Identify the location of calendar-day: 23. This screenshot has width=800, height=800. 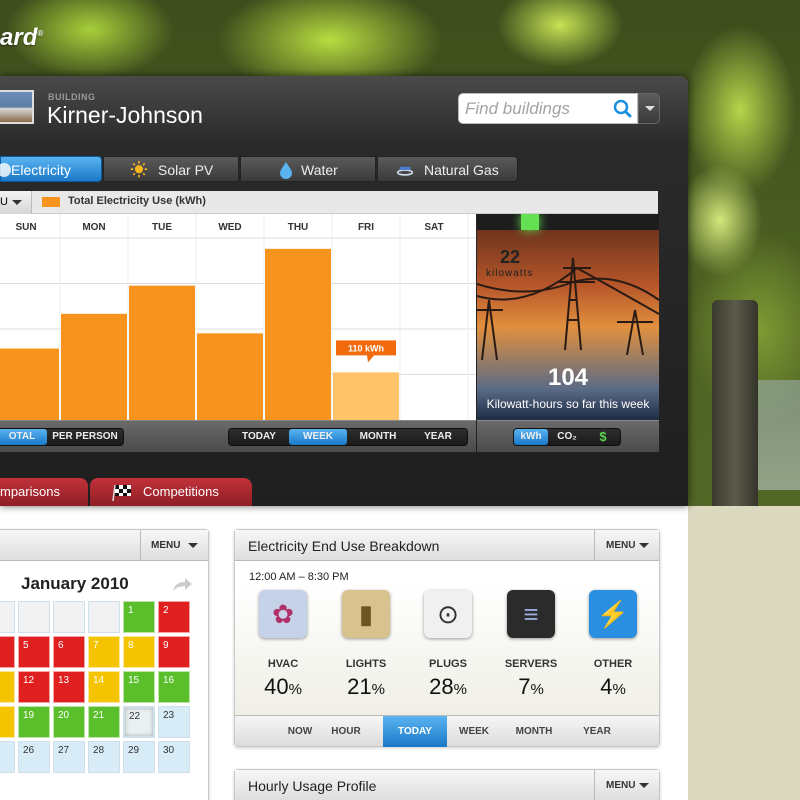
(174, 722).